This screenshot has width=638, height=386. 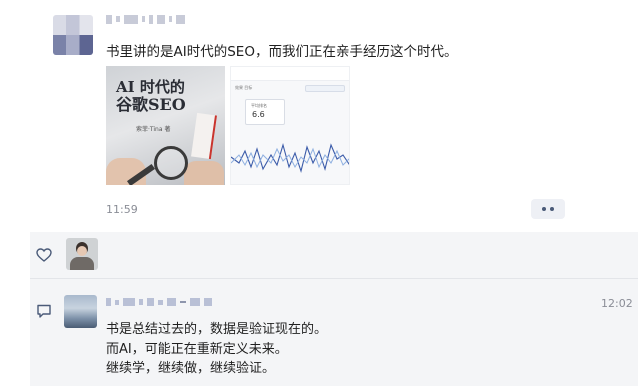 What do you see at coordinates (290, 74) in the screenshot?
I see `analytics-topbar` at bounding box center [290, 74].